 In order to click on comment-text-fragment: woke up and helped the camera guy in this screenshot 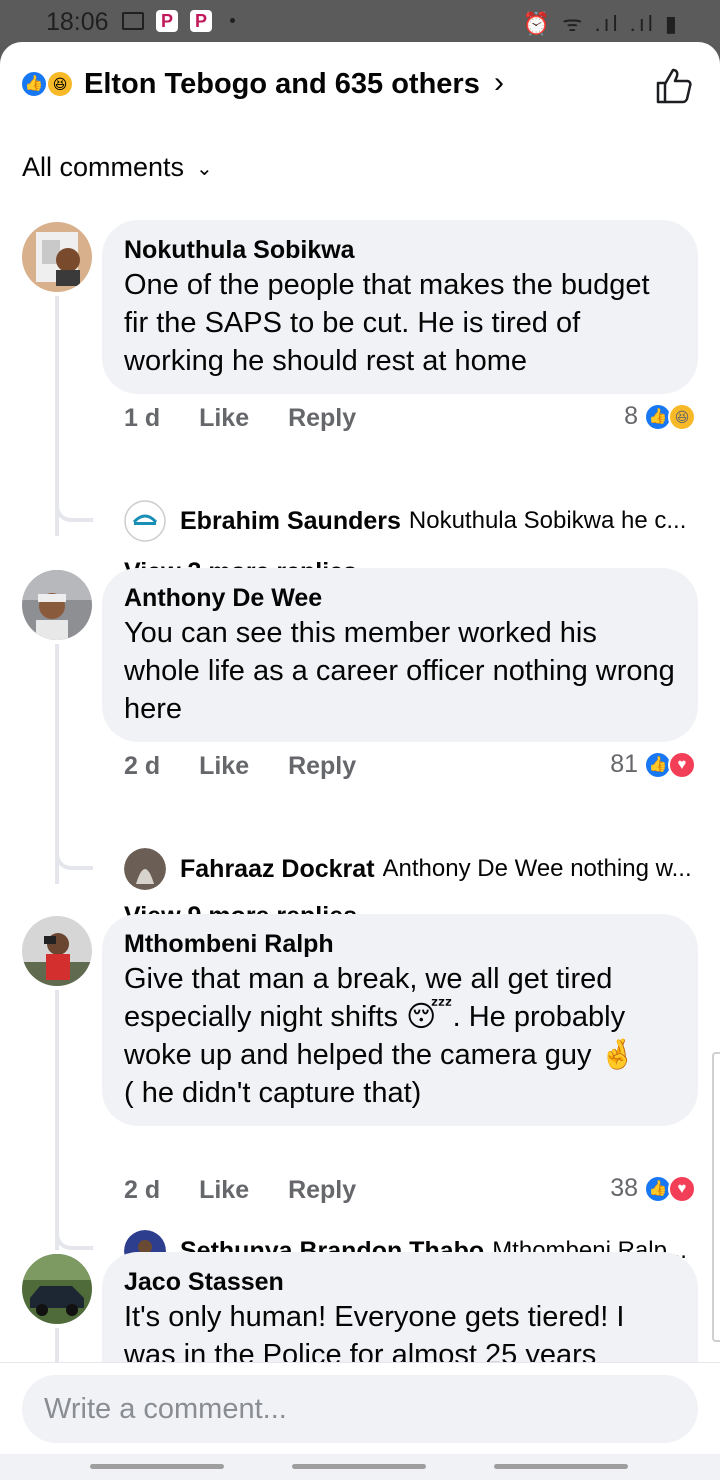, I will do `click(358, 1055)`.